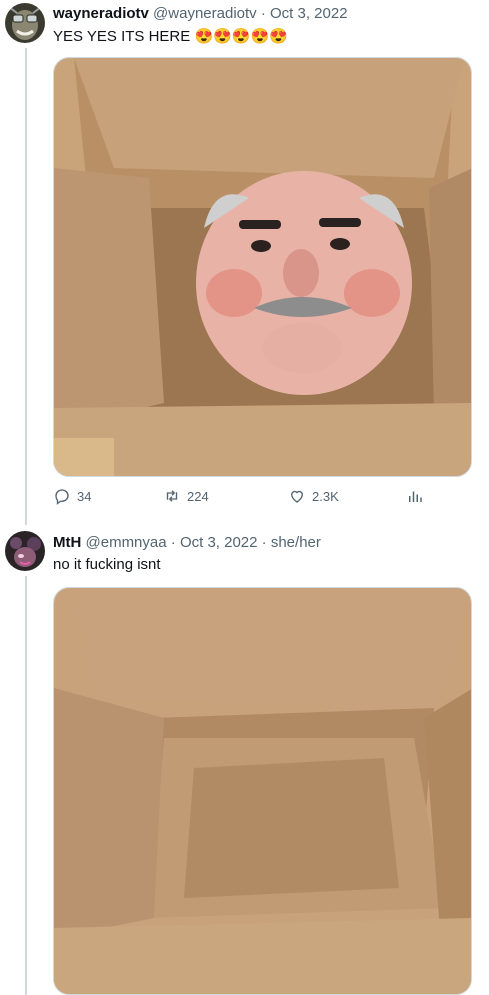 This screenshot has width=489, height=995. Describe the element at coordinates (67, 542) in the screenshot. I see `tweet2-display-name: MtH` at that location.